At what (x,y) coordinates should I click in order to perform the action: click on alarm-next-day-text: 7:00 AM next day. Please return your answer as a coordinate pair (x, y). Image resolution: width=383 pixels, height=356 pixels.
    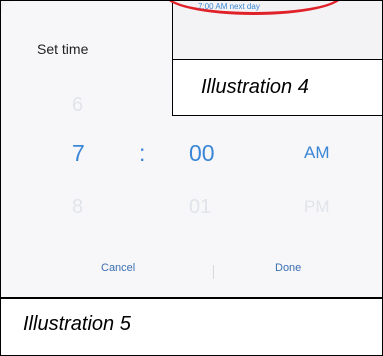
    Looking at the image, I should click on (229, 6).